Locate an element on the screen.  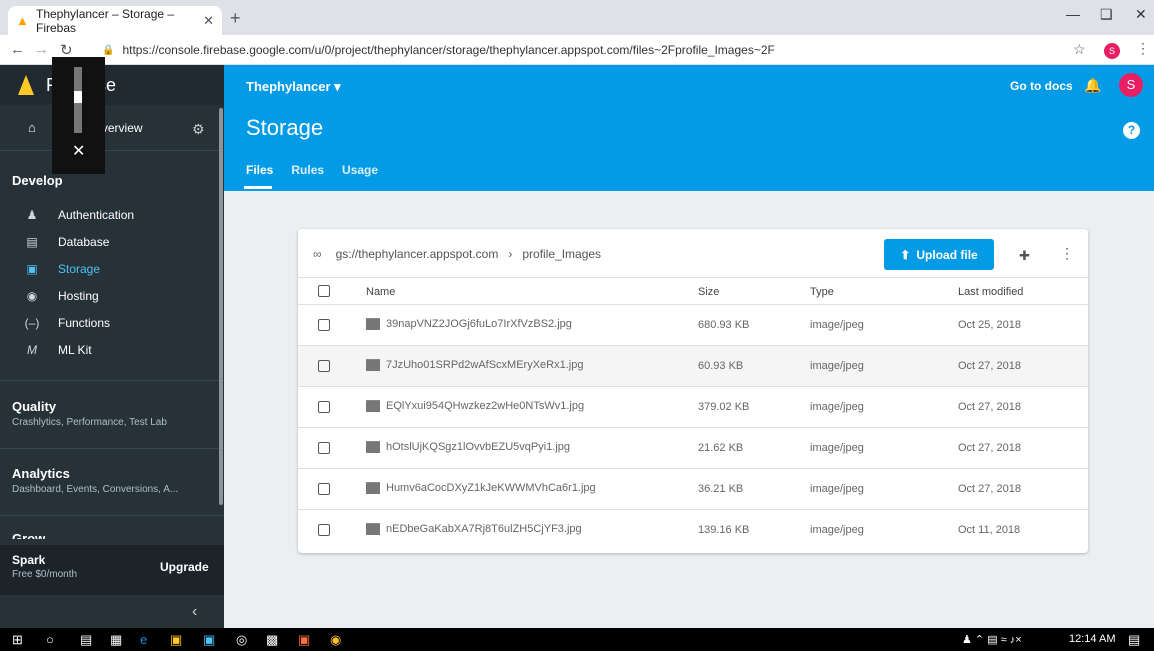
active-tab-indicator is located at coordinates (258, 187).